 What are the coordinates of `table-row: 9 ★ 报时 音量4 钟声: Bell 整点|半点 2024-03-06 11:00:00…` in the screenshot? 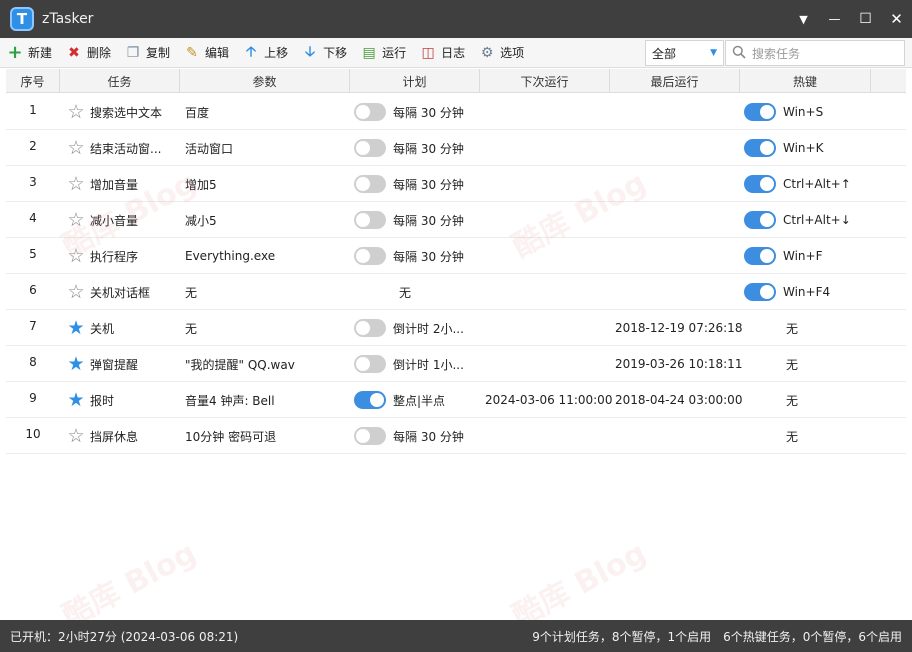 It's located at (456, 400).